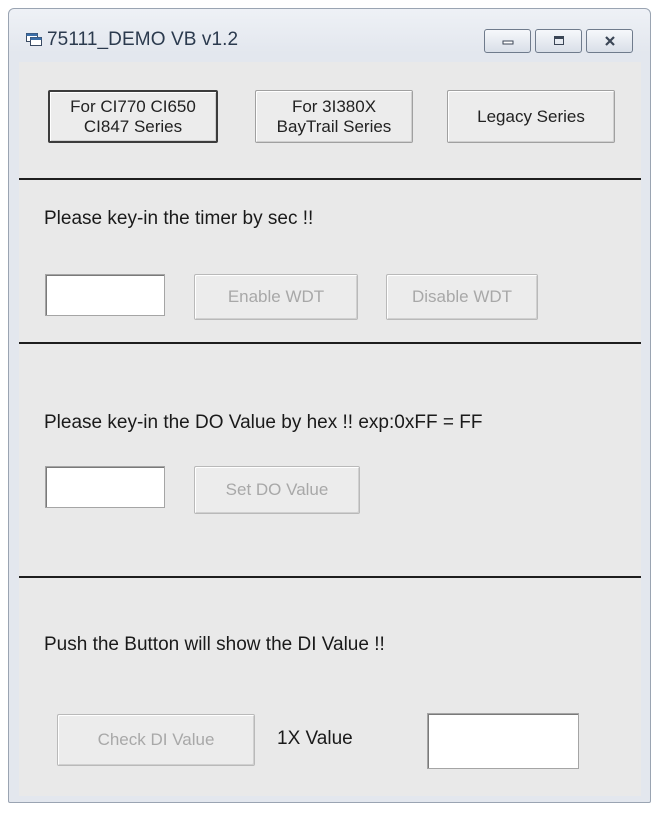 The width and height of the screenshot is (661, 816). I want to click on minimize-icon, so click(507, 42).